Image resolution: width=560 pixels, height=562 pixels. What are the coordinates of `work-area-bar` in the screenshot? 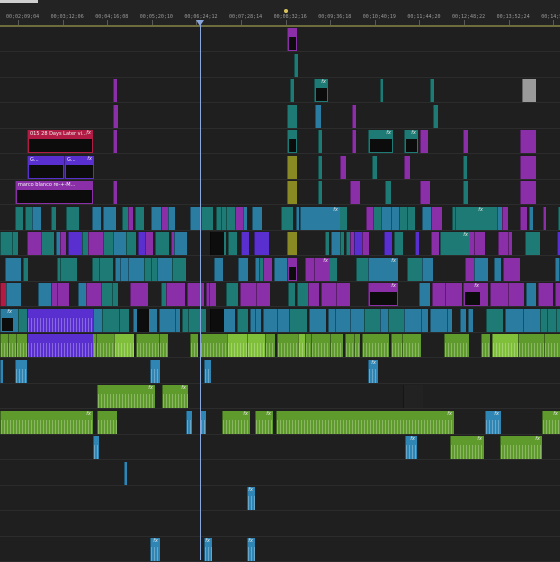 It's located at (19, 1).